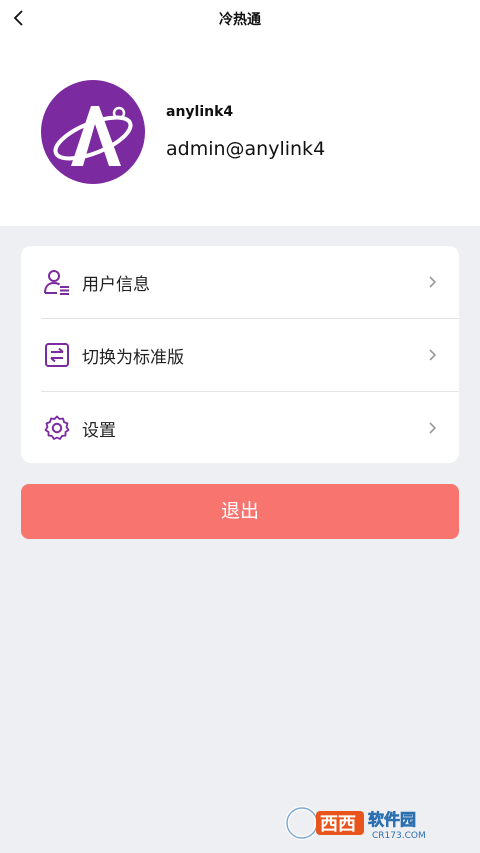 The height and width of the screenshot is (853, 480). What do you see at coordinates (56, 282) in the screenshot?
I see `user-info-icon` at bounding box center [56, 282].